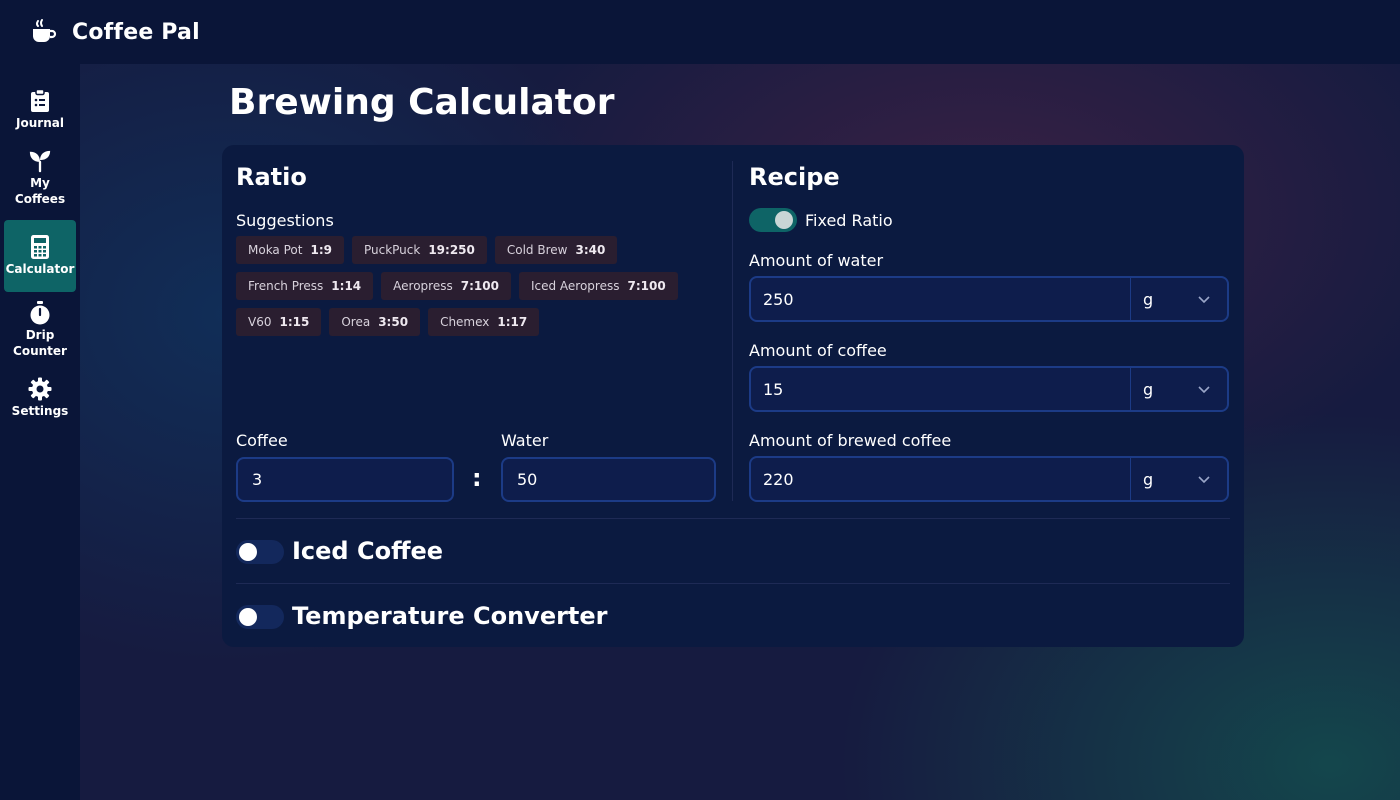  Describe the element at coordinates (423, 286) in the screenshot. I see `chip-name: Aeropress` at that location.